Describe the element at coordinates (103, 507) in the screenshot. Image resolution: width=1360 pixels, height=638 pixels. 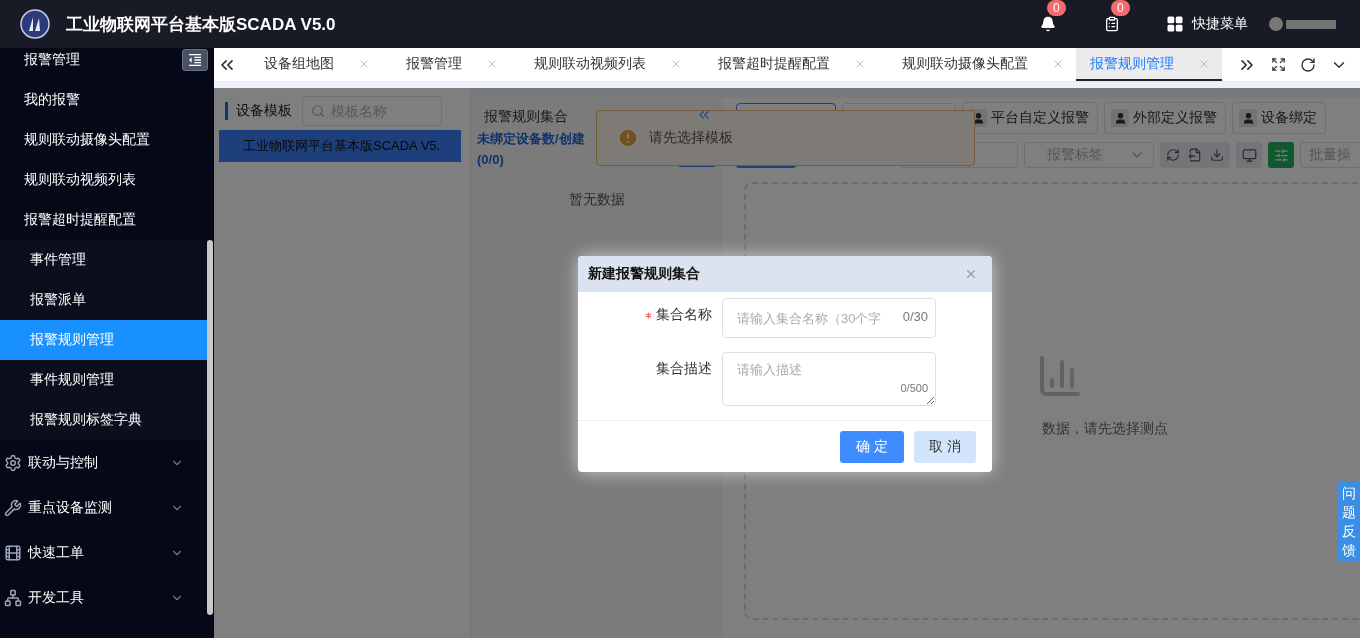
I see `menu-group: 重点设备监测` at that location.